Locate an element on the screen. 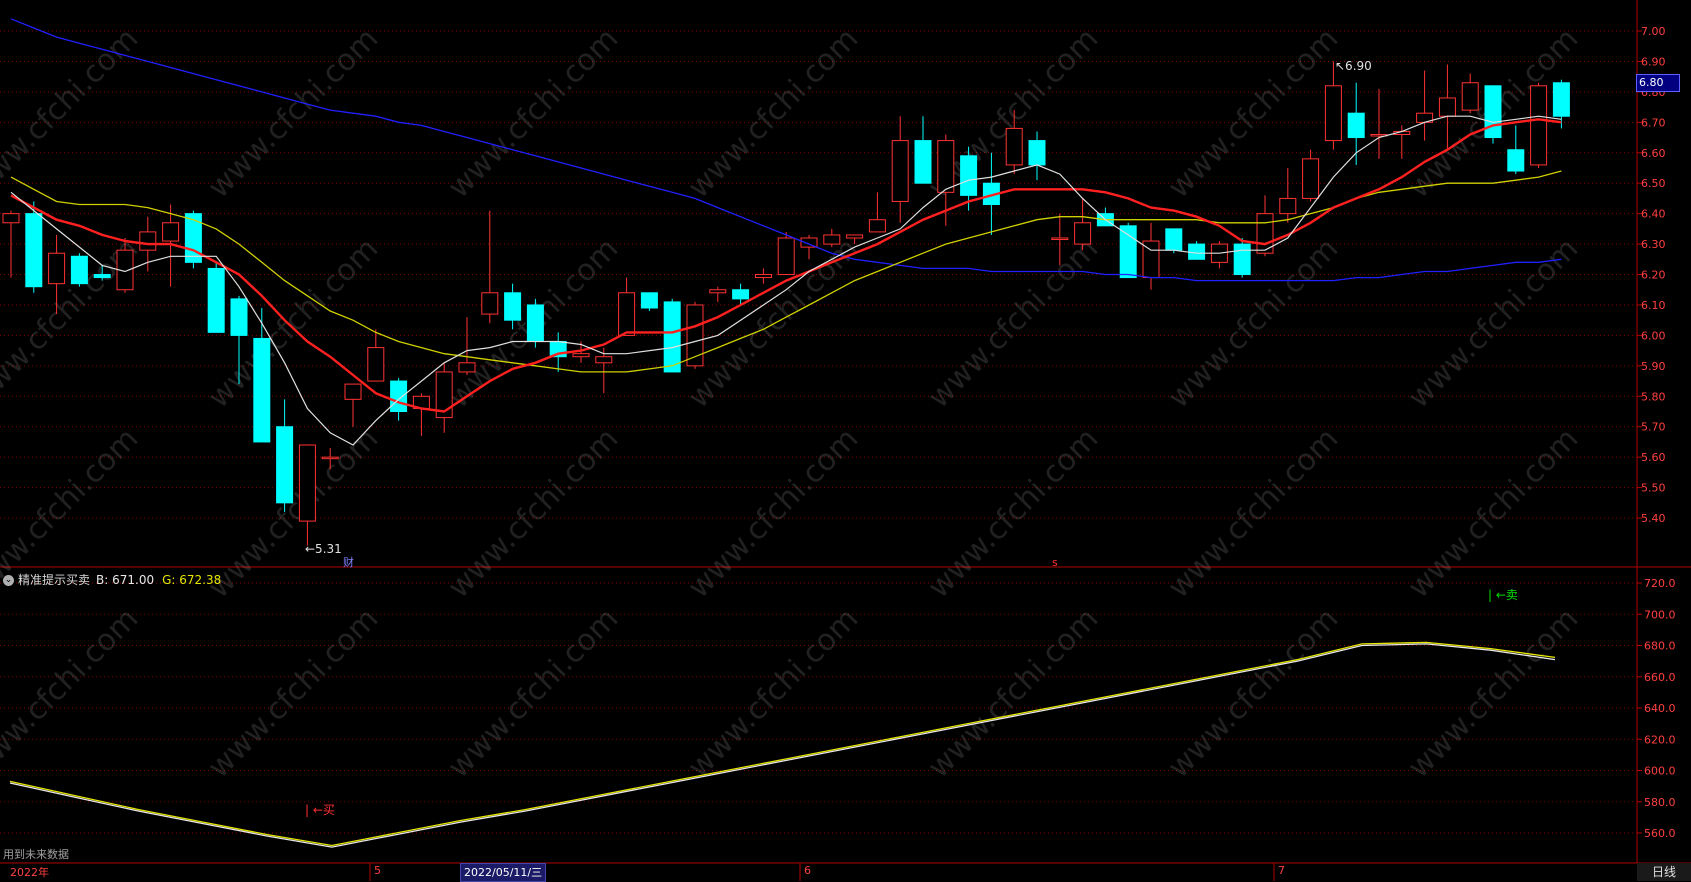  s-marker: s is located at coordinates (1055, 562).